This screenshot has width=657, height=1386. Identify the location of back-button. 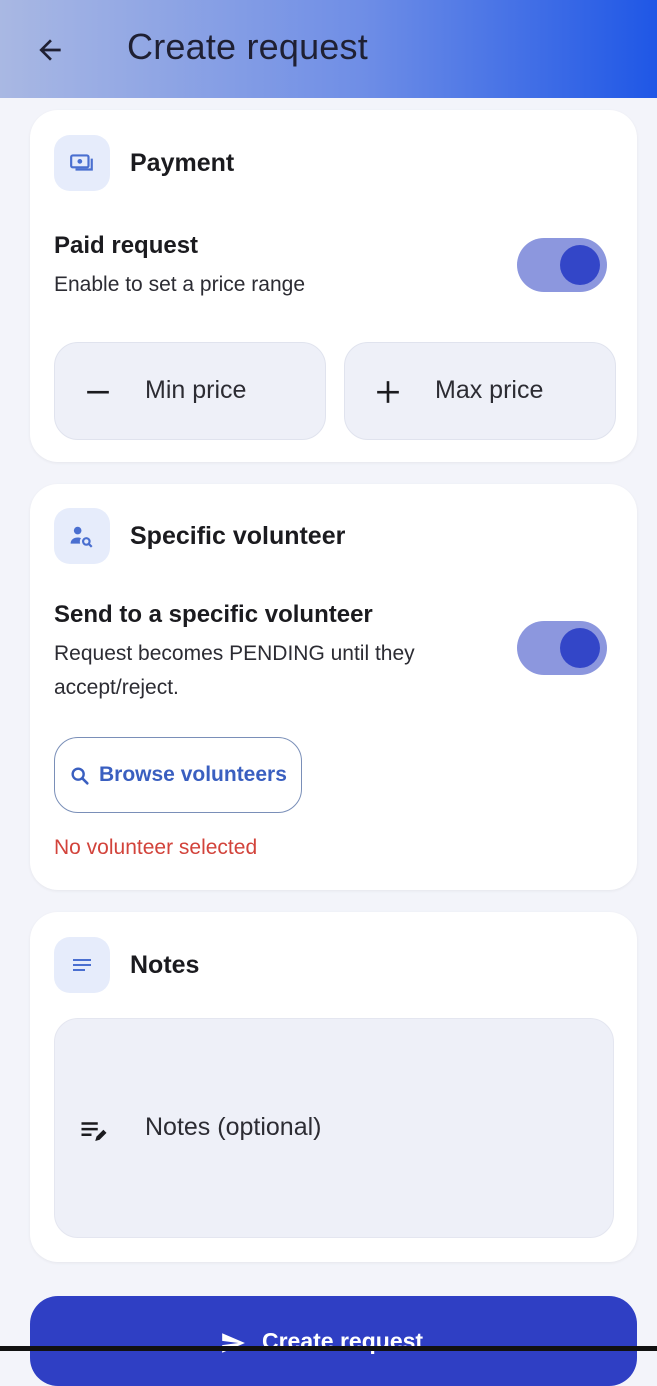
(50, 50).